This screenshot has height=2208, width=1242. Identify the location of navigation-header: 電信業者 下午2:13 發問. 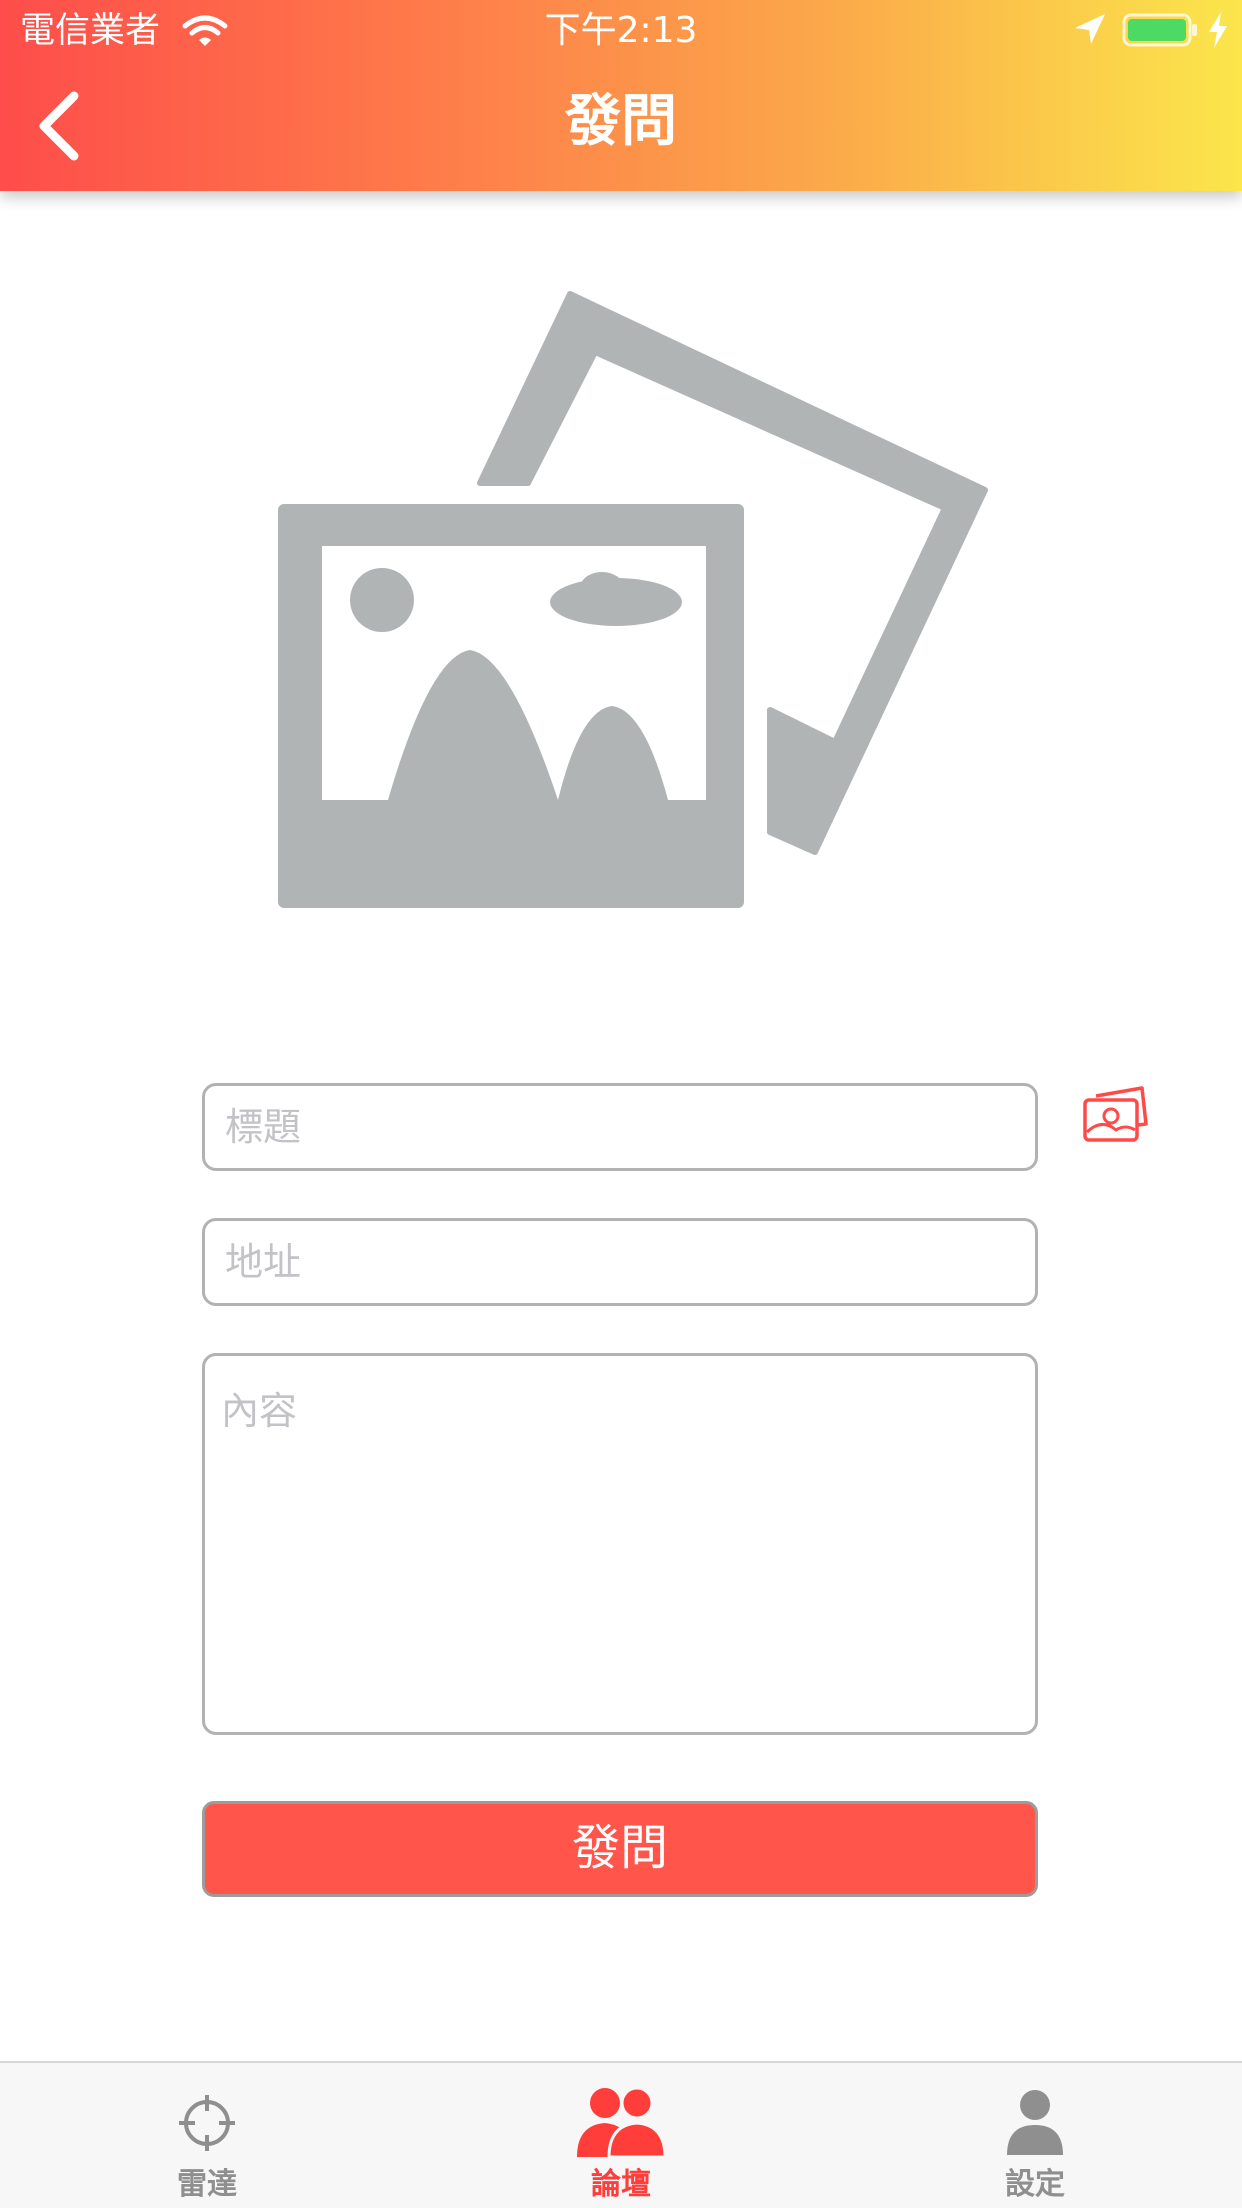
(621, 95).